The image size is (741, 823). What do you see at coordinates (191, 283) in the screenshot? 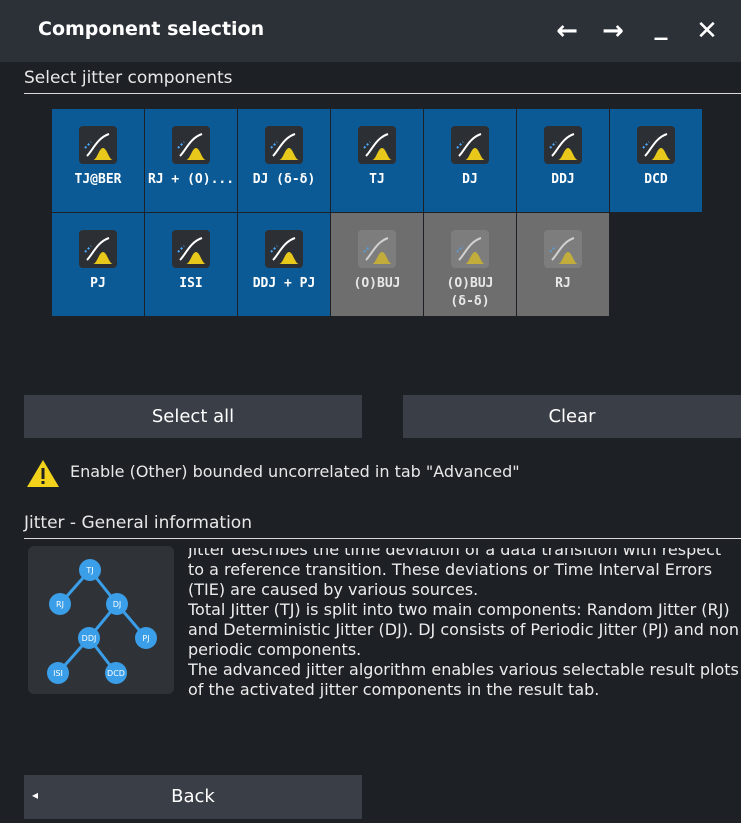
I see `tile-label: ISI` at bounding box center [191, 283].